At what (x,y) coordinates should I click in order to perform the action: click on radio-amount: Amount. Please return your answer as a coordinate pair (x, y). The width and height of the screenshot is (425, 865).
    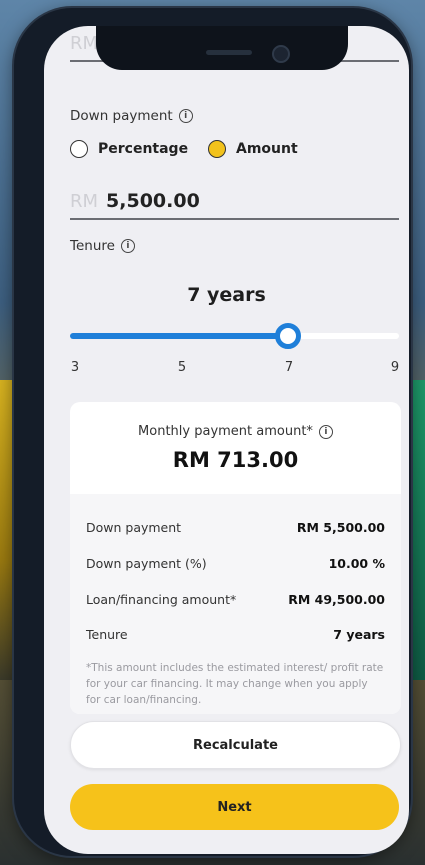
    Looking at the image, I should click on (253, 149).